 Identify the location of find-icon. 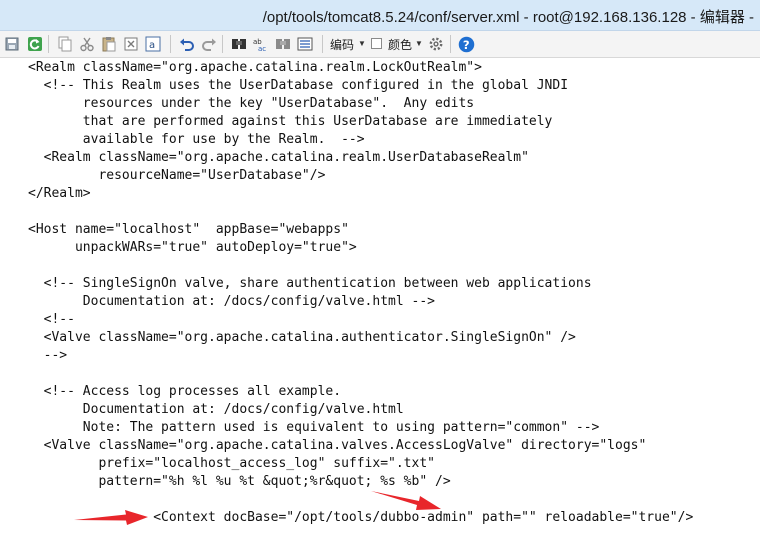
(239, 44).